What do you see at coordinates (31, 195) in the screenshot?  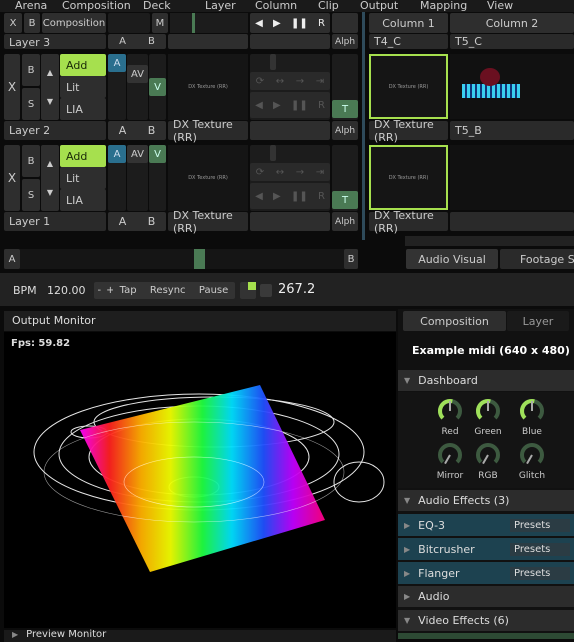 I see `layer-solo-button: S` at bounding box center [31, 195].